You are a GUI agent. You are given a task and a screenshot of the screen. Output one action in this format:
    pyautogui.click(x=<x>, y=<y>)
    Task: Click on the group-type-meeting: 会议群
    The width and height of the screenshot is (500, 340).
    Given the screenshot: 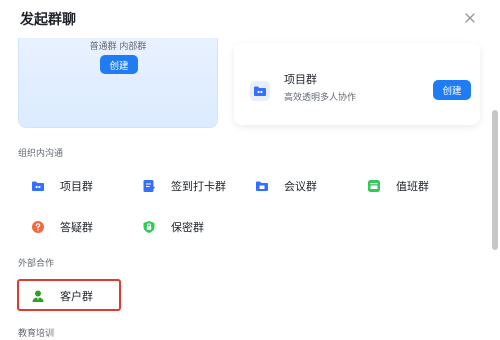 What is the action you would take?
    pyautogui.click(x=285, y=186)
    